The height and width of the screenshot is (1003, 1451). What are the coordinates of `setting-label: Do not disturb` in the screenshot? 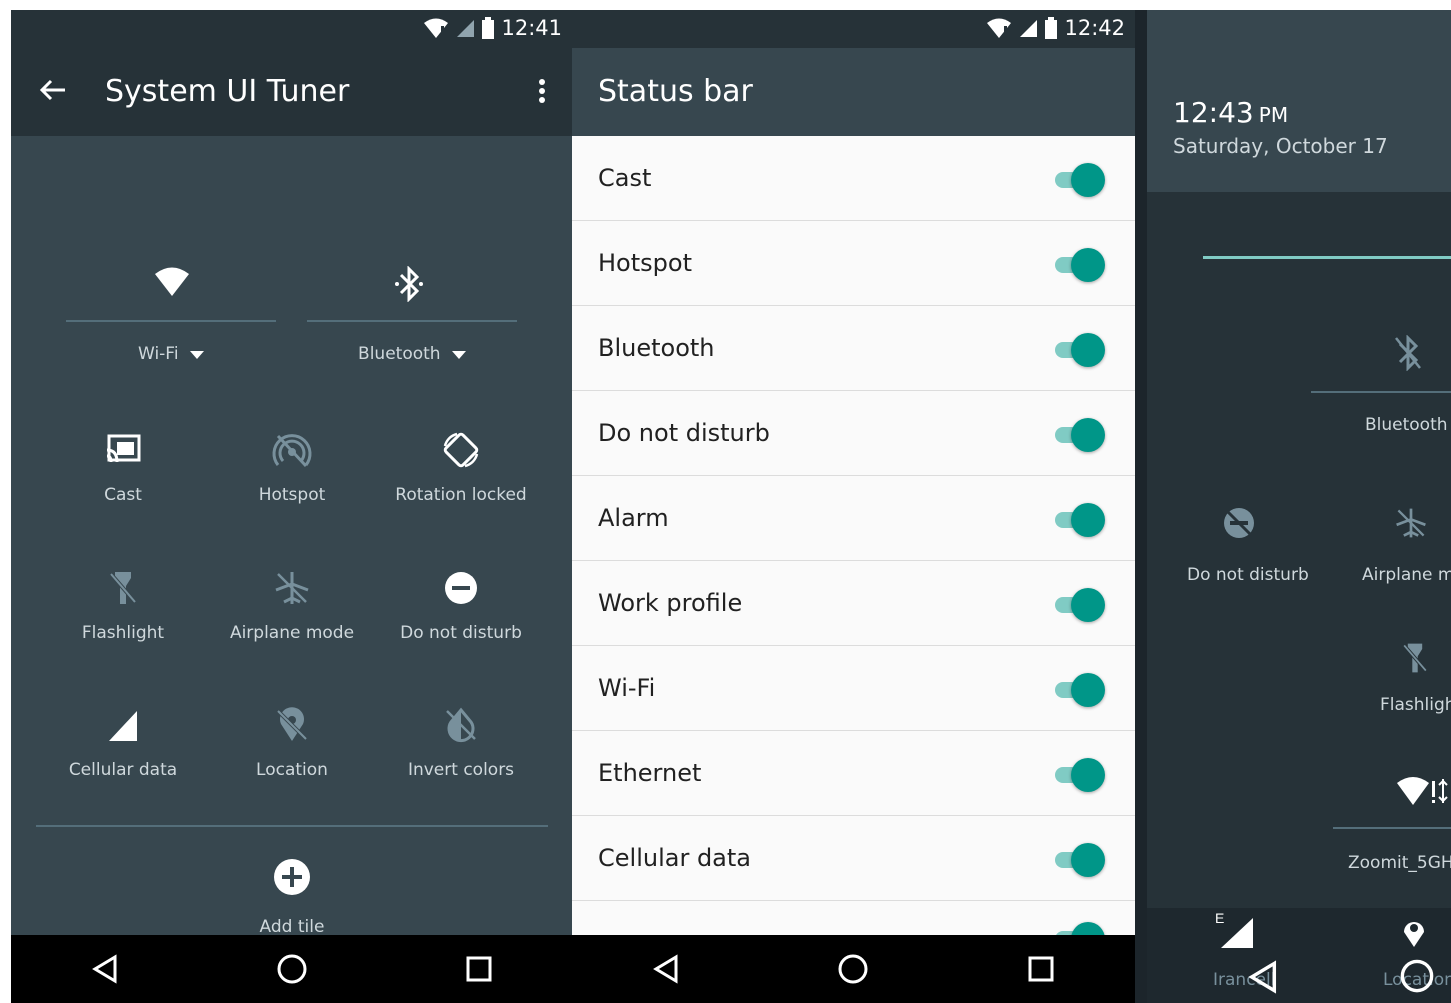 It's located at (684, 433).